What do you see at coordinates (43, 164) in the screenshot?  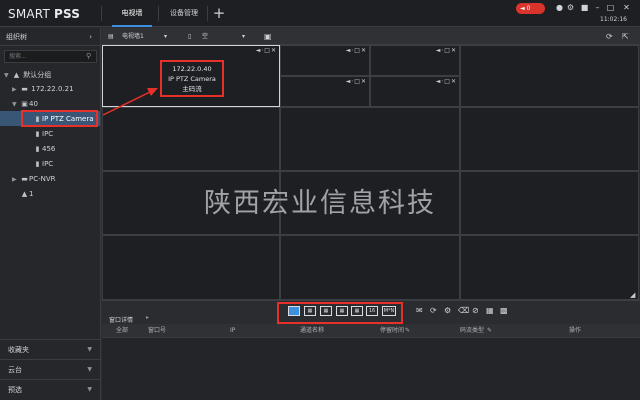 I see `tree-item-ipc-2: ▮ IPC` at bounding box center [43, 164].